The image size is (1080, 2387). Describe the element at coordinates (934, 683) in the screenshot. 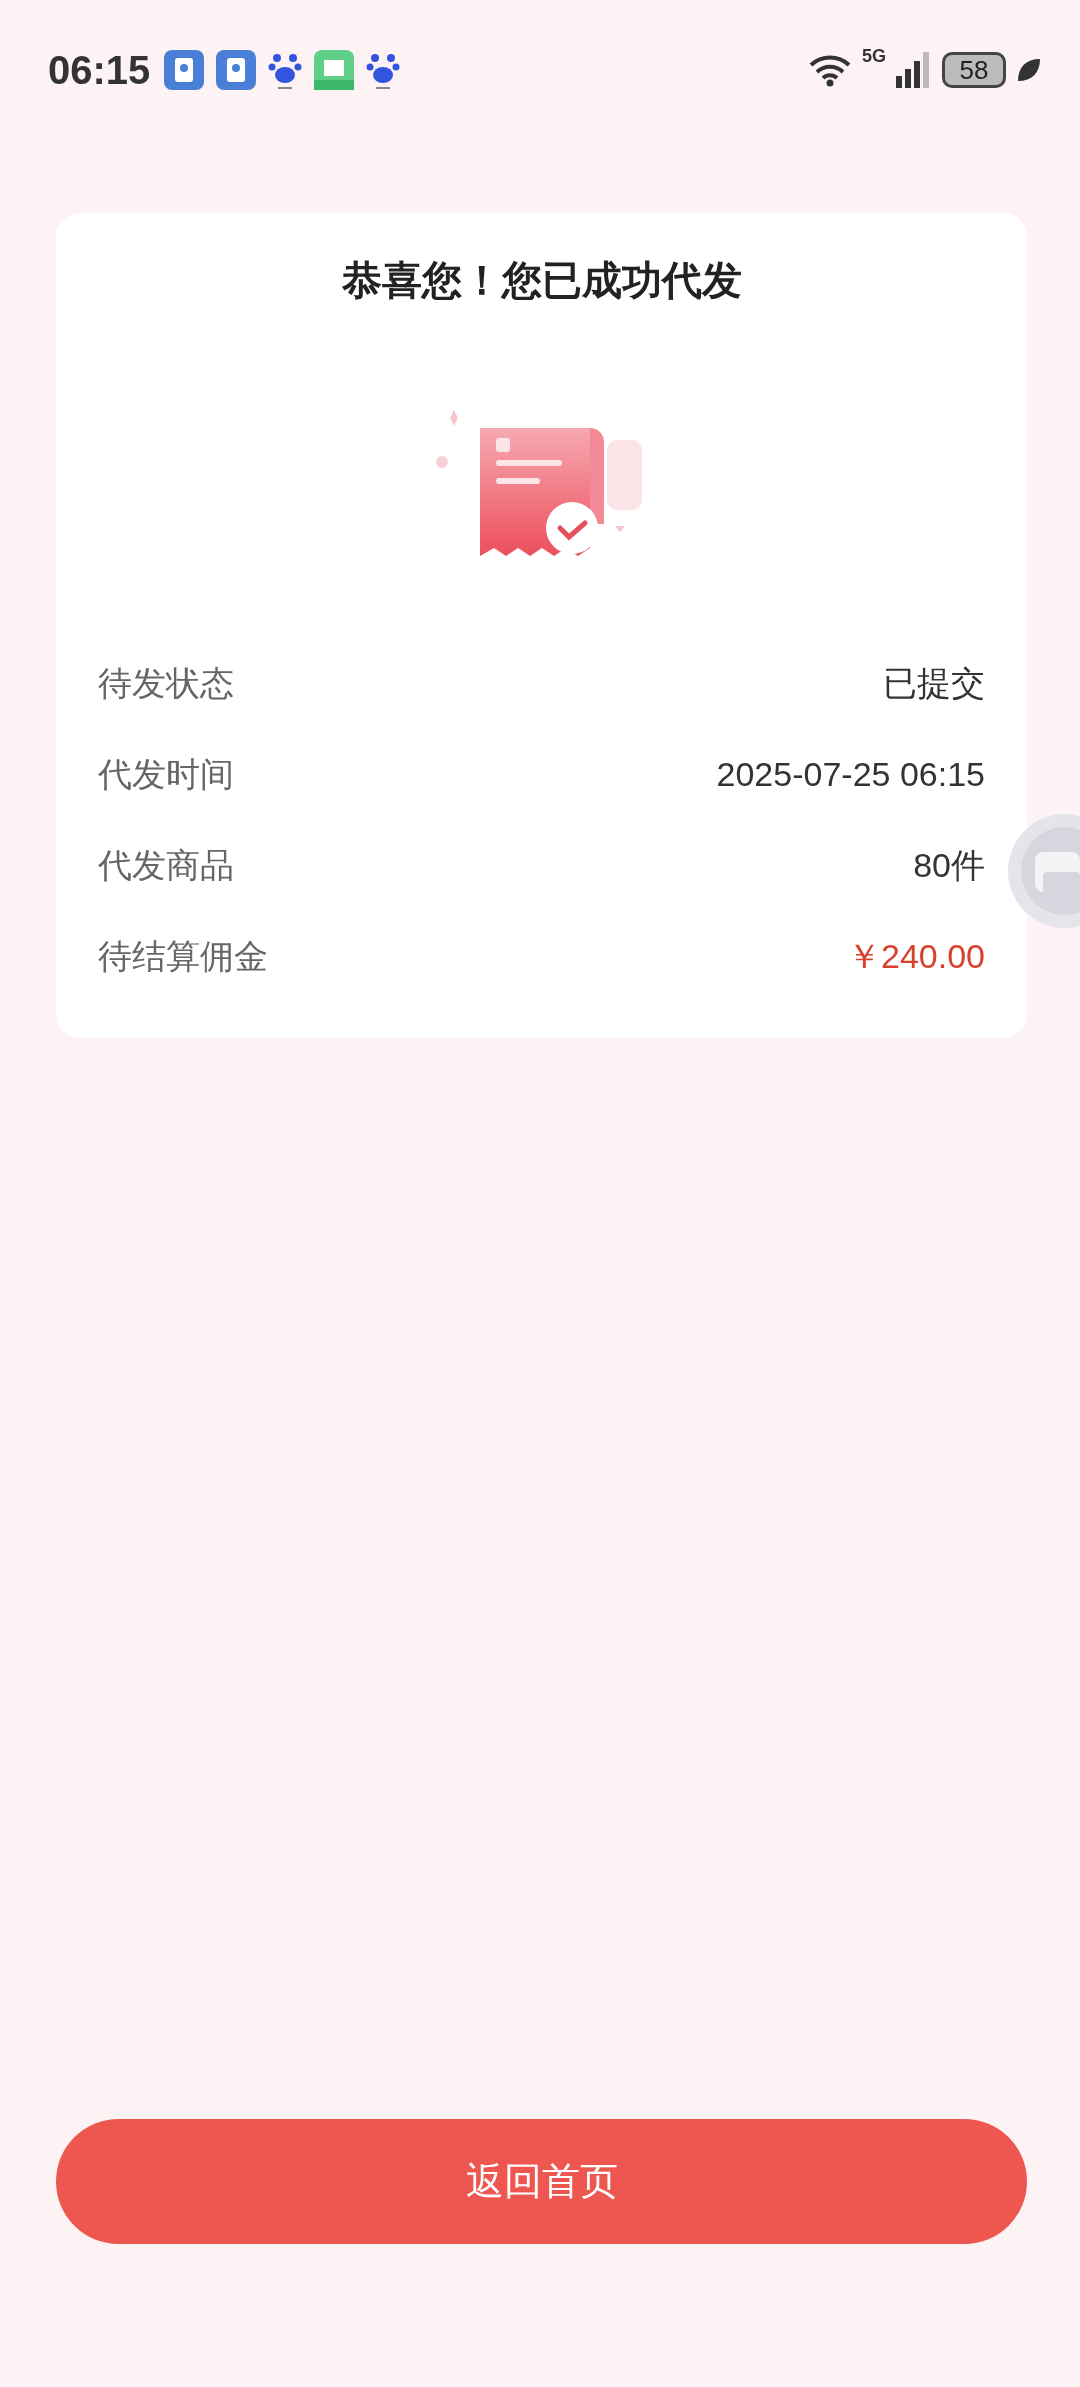

I see `row-value: 已提交` at that location.